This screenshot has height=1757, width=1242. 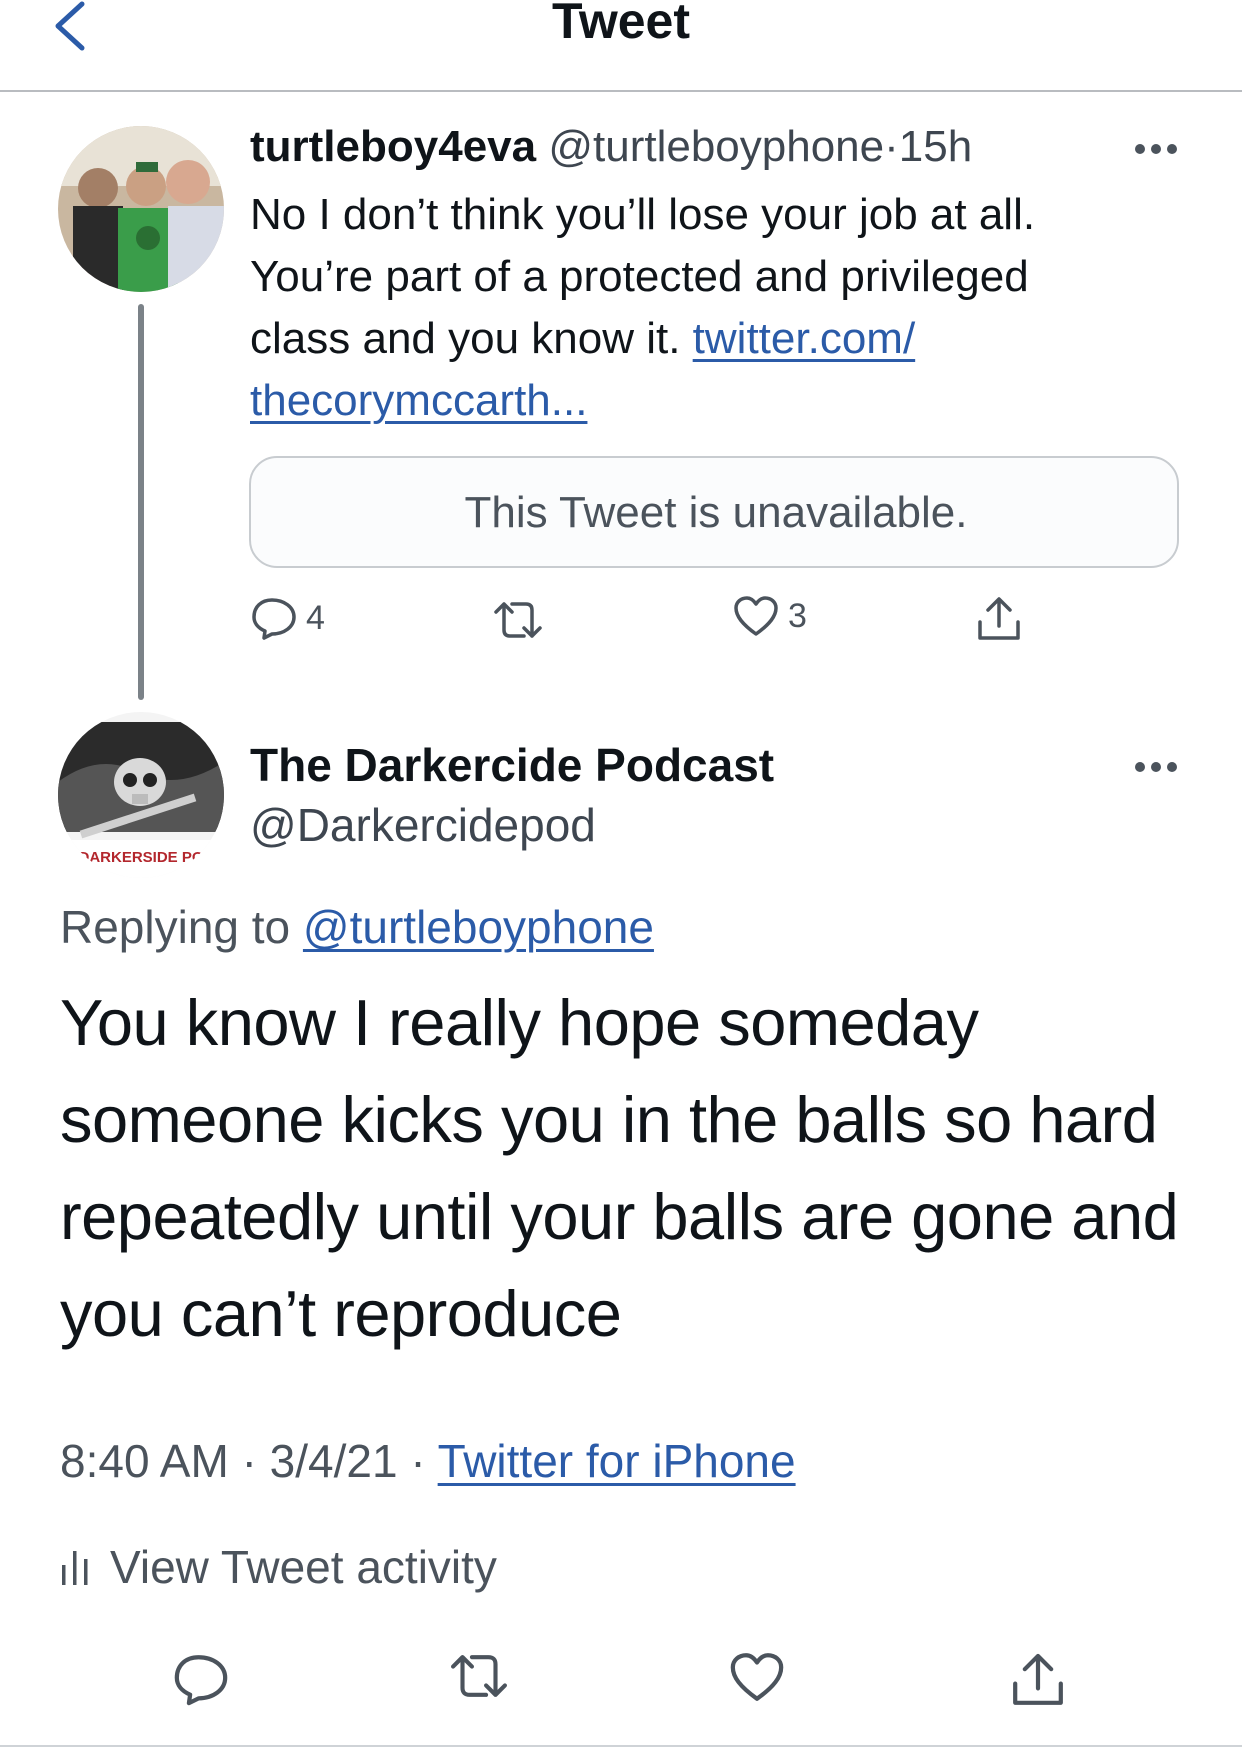 I want to click on reply-button, so click(x=201, y=1681).